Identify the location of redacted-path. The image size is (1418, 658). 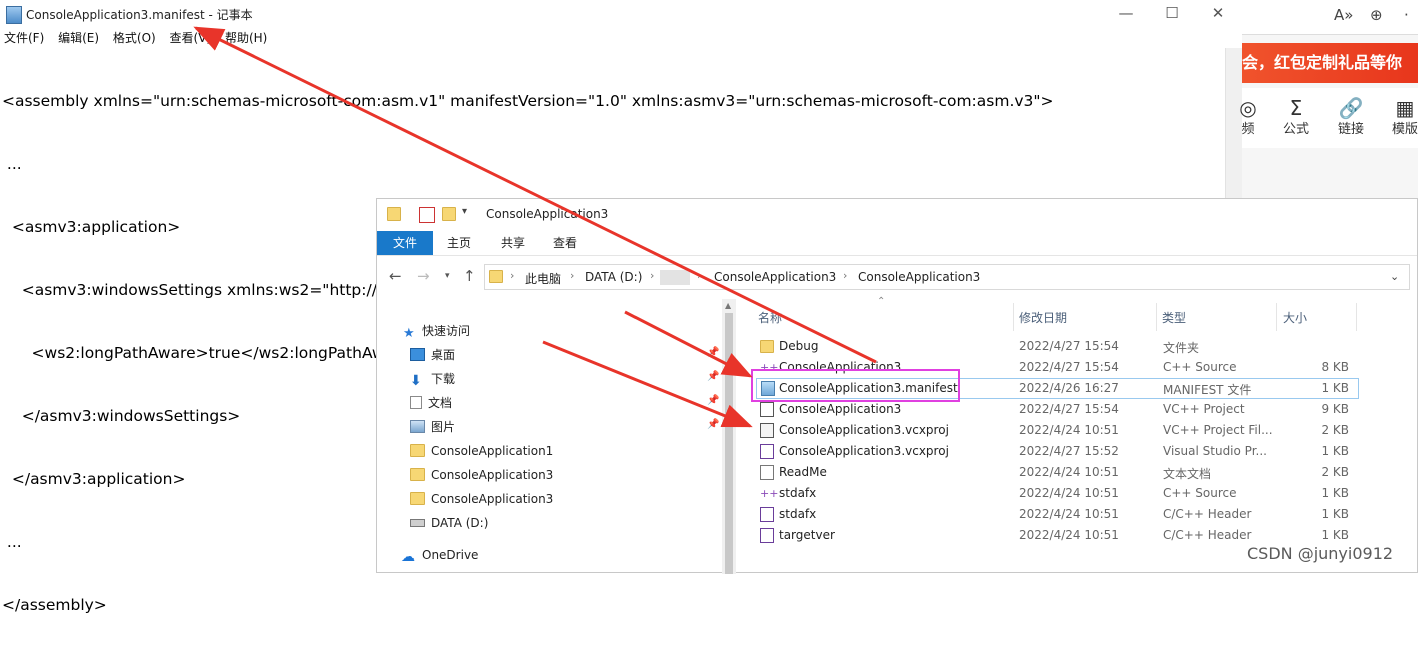
(675, 277).